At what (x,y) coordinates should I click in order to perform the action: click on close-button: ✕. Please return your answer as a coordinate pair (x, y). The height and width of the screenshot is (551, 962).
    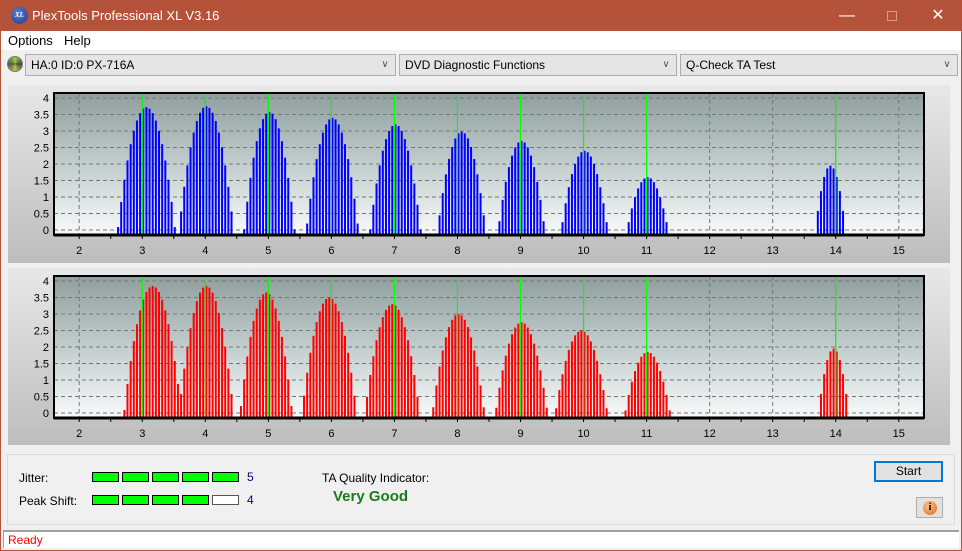
    Looking at the image, I should click on (938, 15).